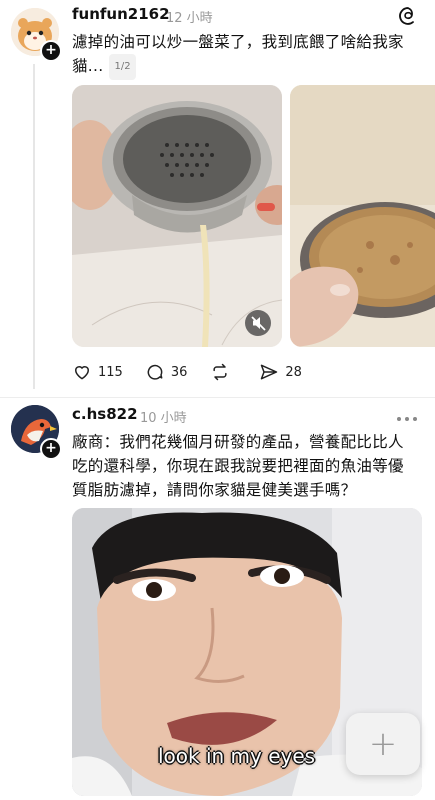 The image size is (435, 800). I want to click on comment-count: 36, so click(179, 372).